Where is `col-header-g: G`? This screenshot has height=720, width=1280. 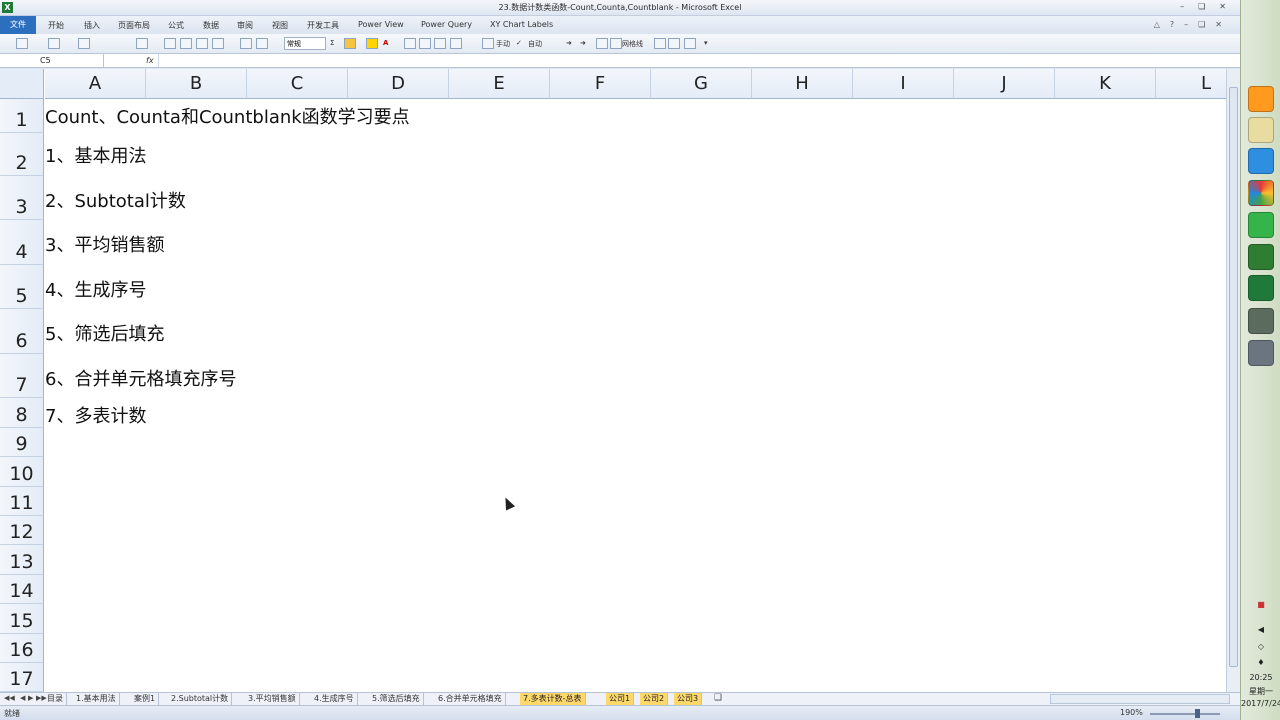 col-header-g: G is located at coordinates (701, 84).